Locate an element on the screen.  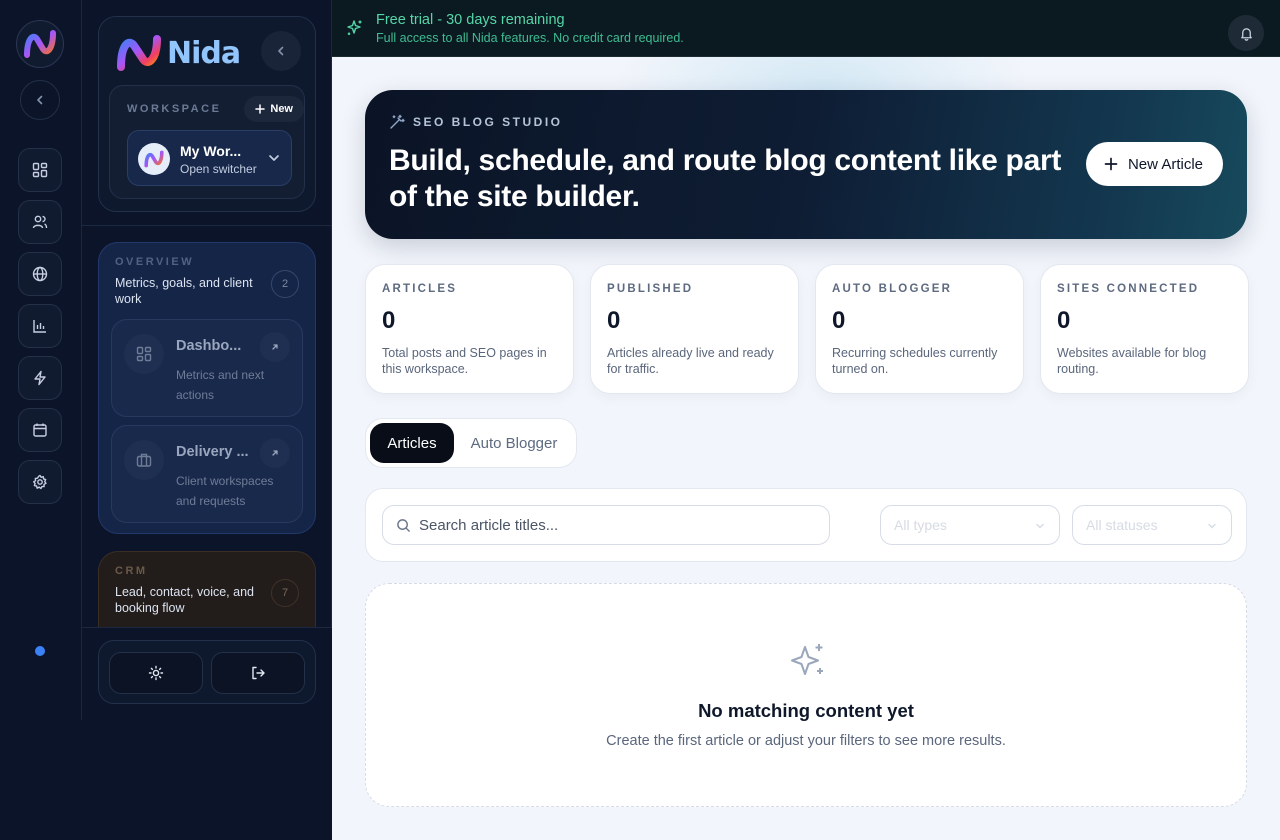
workspace-avatar is located at coordinates (154, 159).